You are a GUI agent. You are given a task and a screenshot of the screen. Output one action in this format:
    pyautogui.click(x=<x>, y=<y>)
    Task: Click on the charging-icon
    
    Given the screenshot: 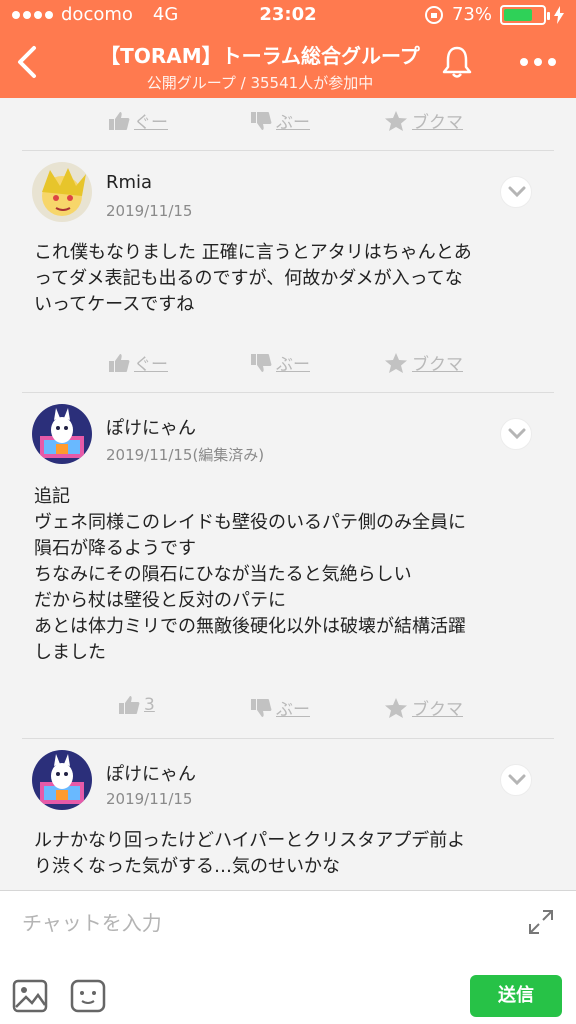 What is the action you would take?
    pyautogui.click(x=559, y=14)
    